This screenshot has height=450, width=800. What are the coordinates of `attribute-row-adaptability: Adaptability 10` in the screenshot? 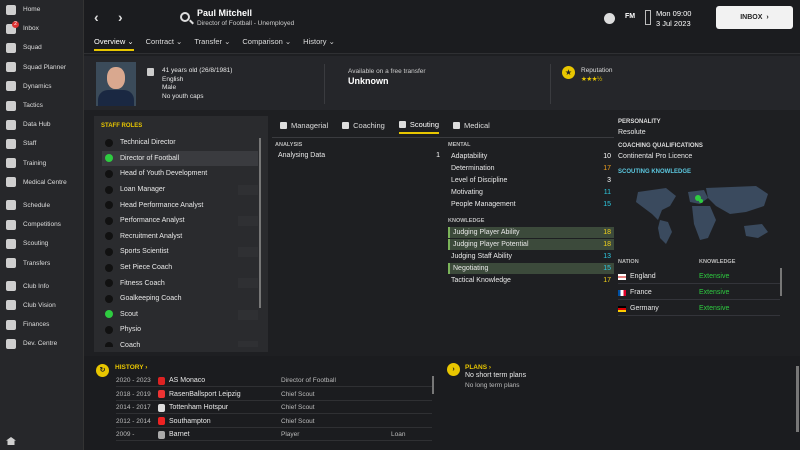 It's located at (531, 156).